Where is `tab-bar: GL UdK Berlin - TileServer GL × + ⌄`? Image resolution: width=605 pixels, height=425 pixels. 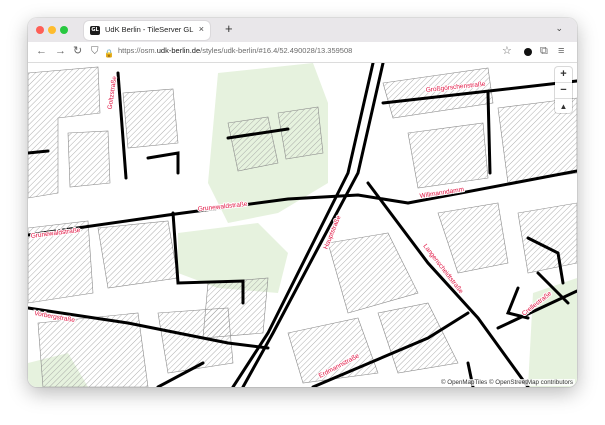
tab-bar: GL UdK Berlin - TileServer GL × + ⌄ is located at coordinates (302, 30).